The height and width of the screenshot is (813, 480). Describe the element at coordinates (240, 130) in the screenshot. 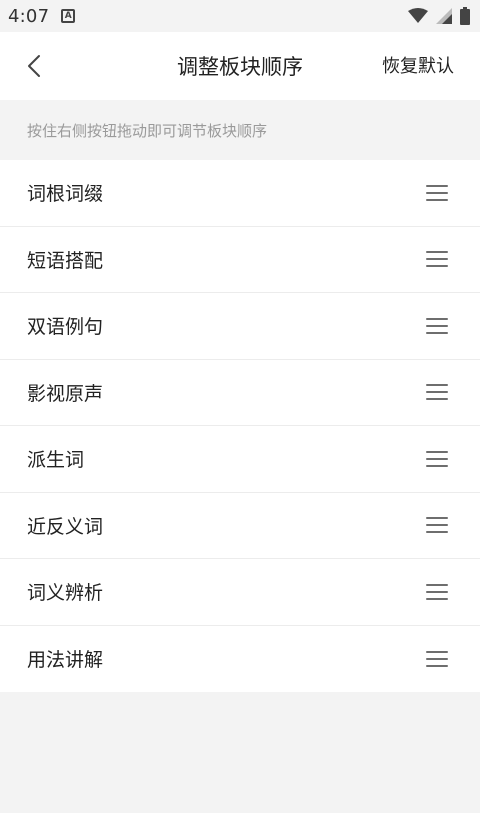

I see `hint-text: 按住右侧按钮拖动即可调节板块顺序` at that location.